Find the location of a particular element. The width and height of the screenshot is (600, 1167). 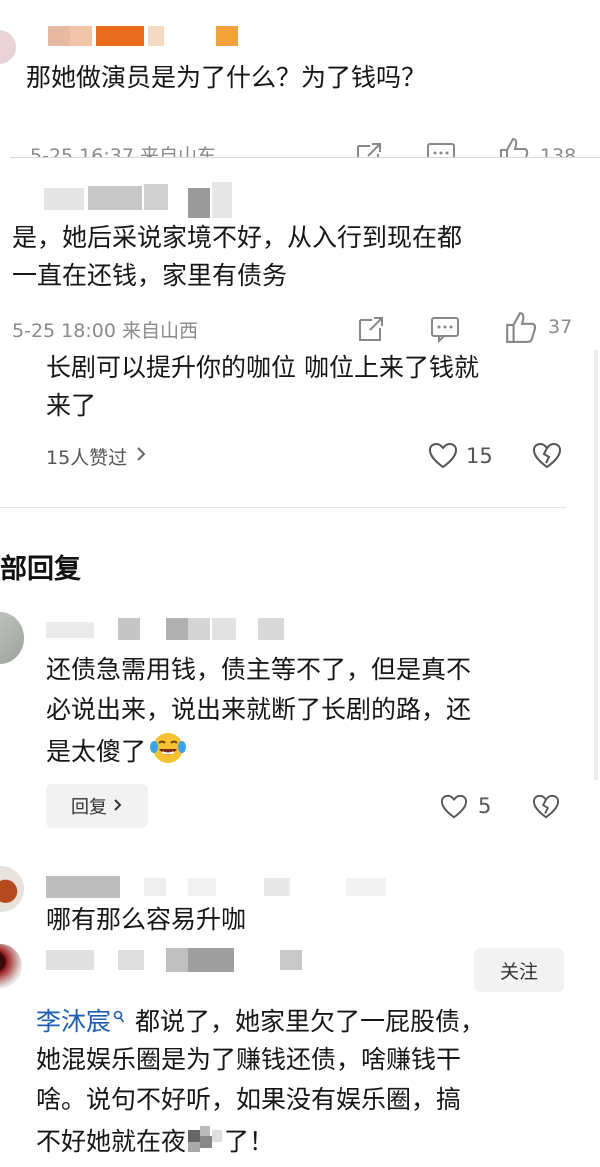

reply-text-line: 了！ is located at coordinates (249, 1141).